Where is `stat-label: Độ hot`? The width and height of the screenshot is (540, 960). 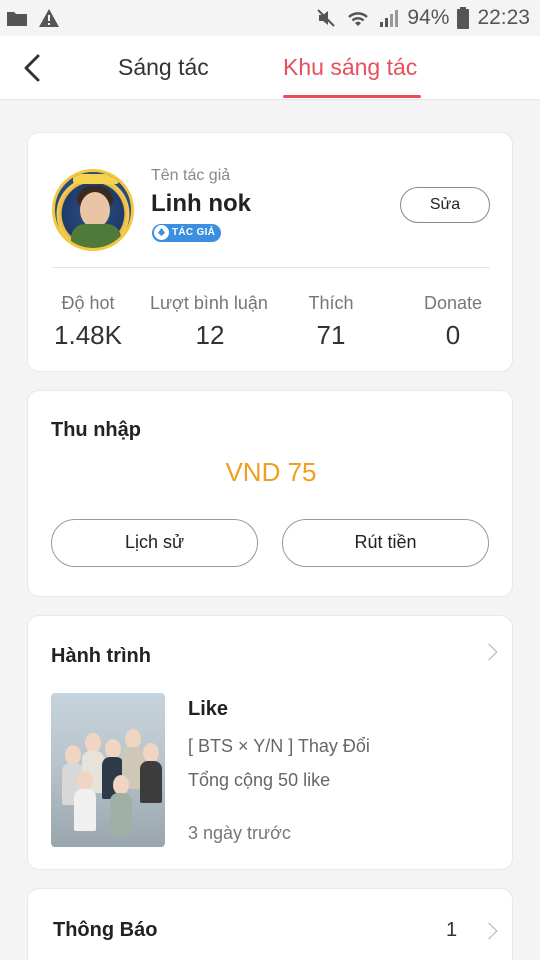 stat-label: Độ hot is located at coordinates (88, 303).